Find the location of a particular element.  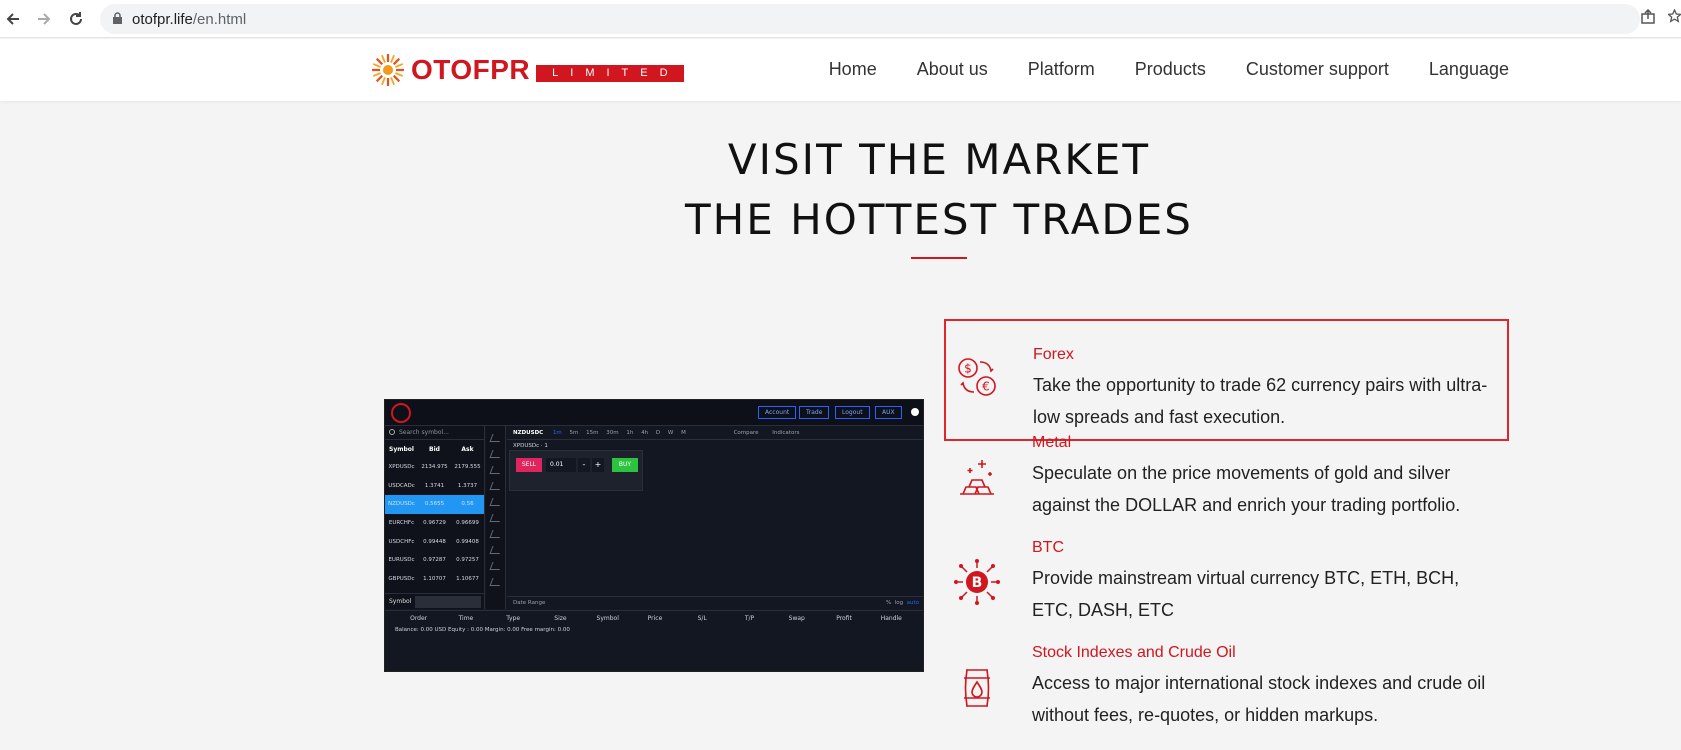

scale-log: log is located at coordinates (899, 603).